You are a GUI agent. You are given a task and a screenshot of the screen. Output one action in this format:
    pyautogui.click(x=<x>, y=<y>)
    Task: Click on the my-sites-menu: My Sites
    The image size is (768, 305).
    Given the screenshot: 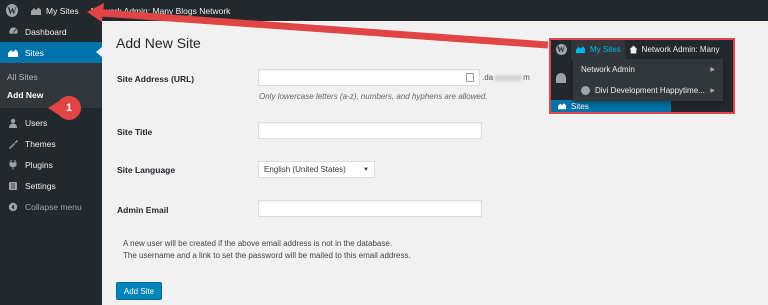 What is the action you would take?
    pyautogui.click(x=54, y=10)
    